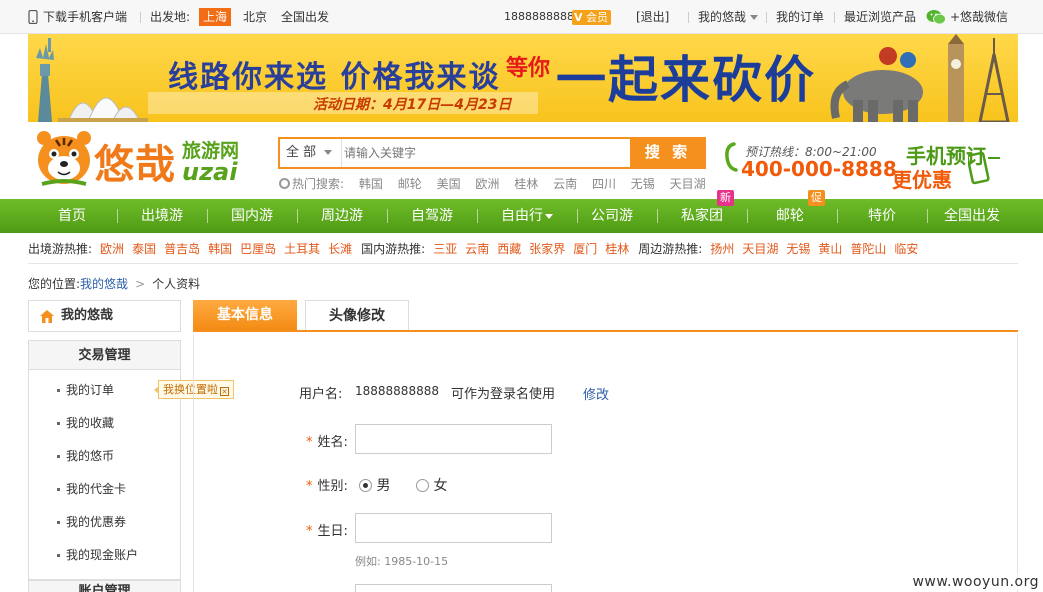 The width and height of the screenshot is (1043, 592). Describe the element at coordinates (252, 216) in the screenshot. I see `nav-domestic: 国内游` at that location.